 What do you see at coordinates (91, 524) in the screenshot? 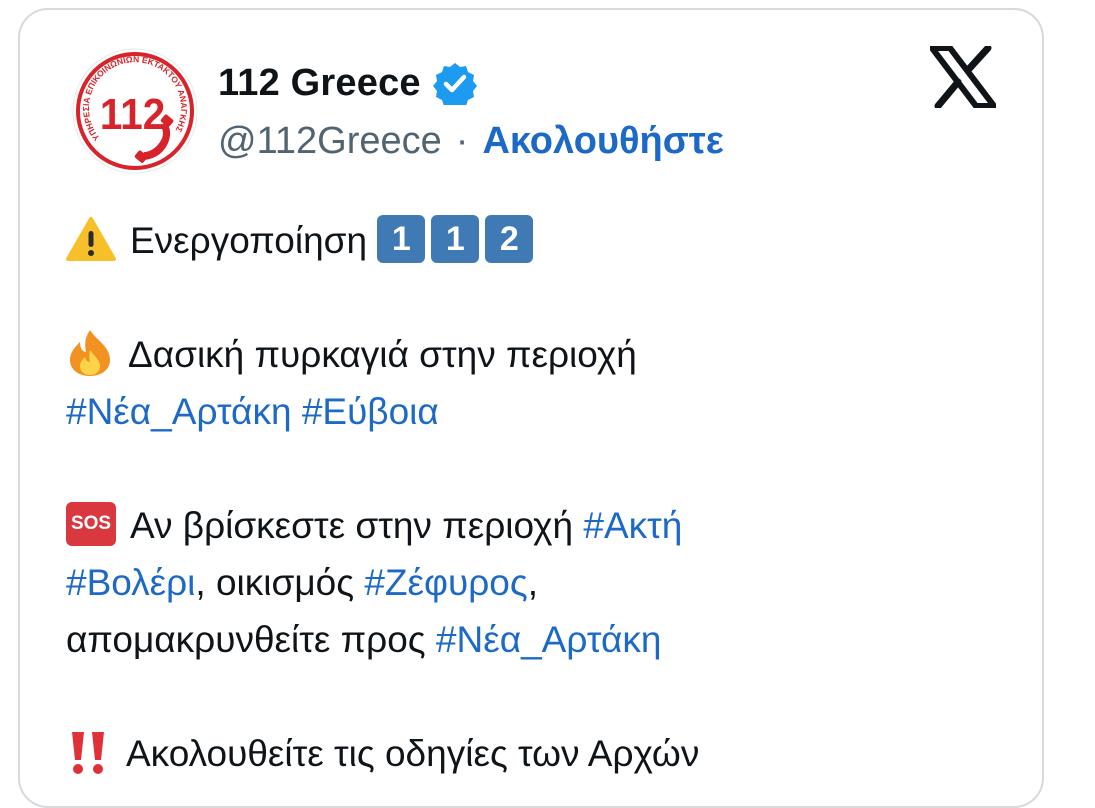
I see `sos-icon: SOS` at bounding box center [91, 524].